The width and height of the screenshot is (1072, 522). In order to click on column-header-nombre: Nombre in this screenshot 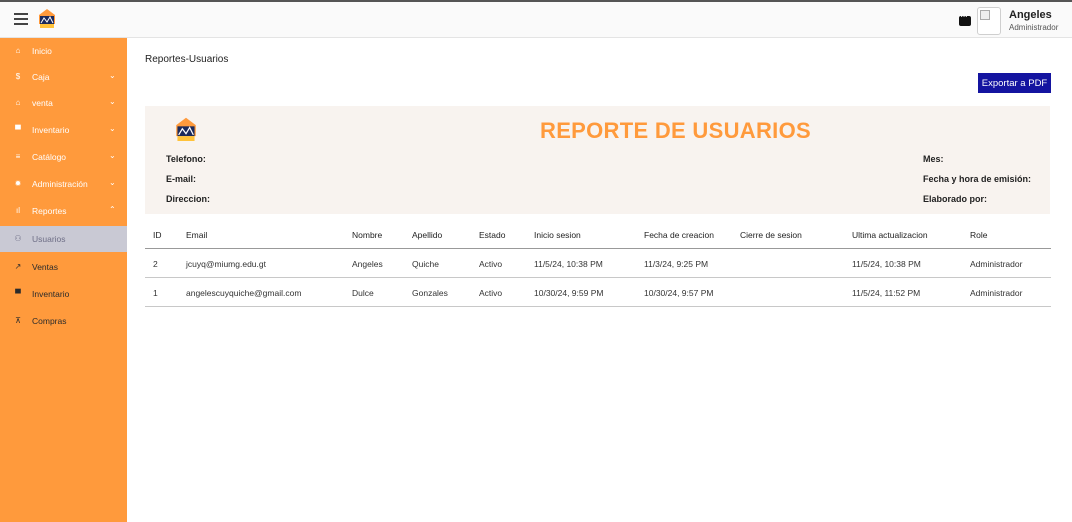, I will do `click(367, 235)`.